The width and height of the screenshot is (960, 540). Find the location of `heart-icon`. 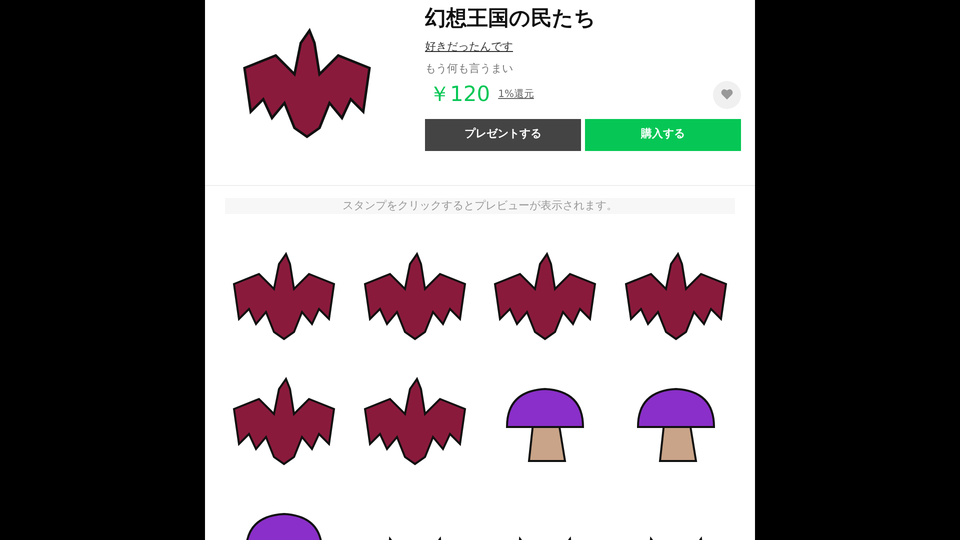

heart-icon is located at coordinates (727, 94).